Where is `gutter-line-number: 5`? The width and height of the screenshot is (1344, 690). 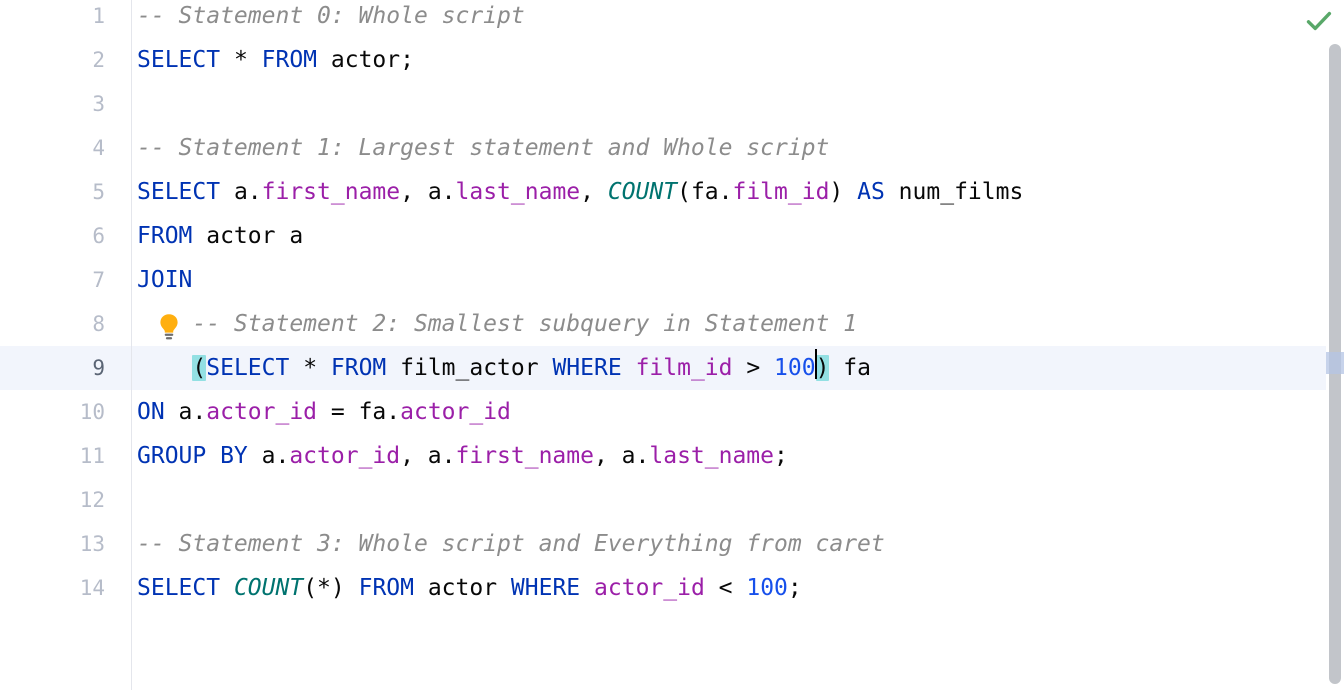 gutter-line-number: 5 is located at coordinates (55, 192).